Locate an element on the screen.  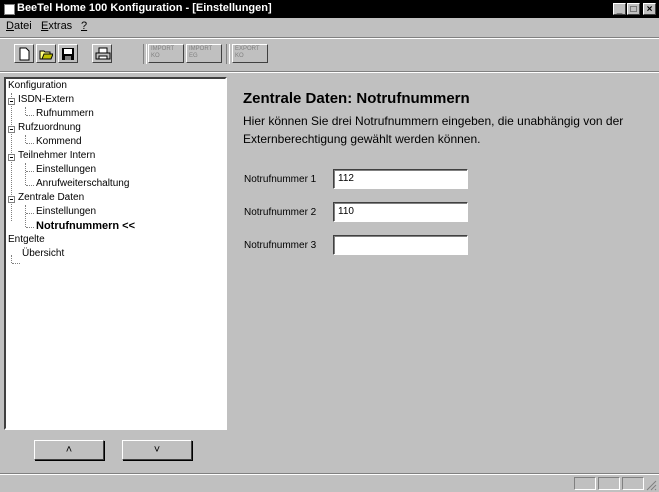
tree-item-rufnummern: Rufnummern is located at coordinates (65, 114).